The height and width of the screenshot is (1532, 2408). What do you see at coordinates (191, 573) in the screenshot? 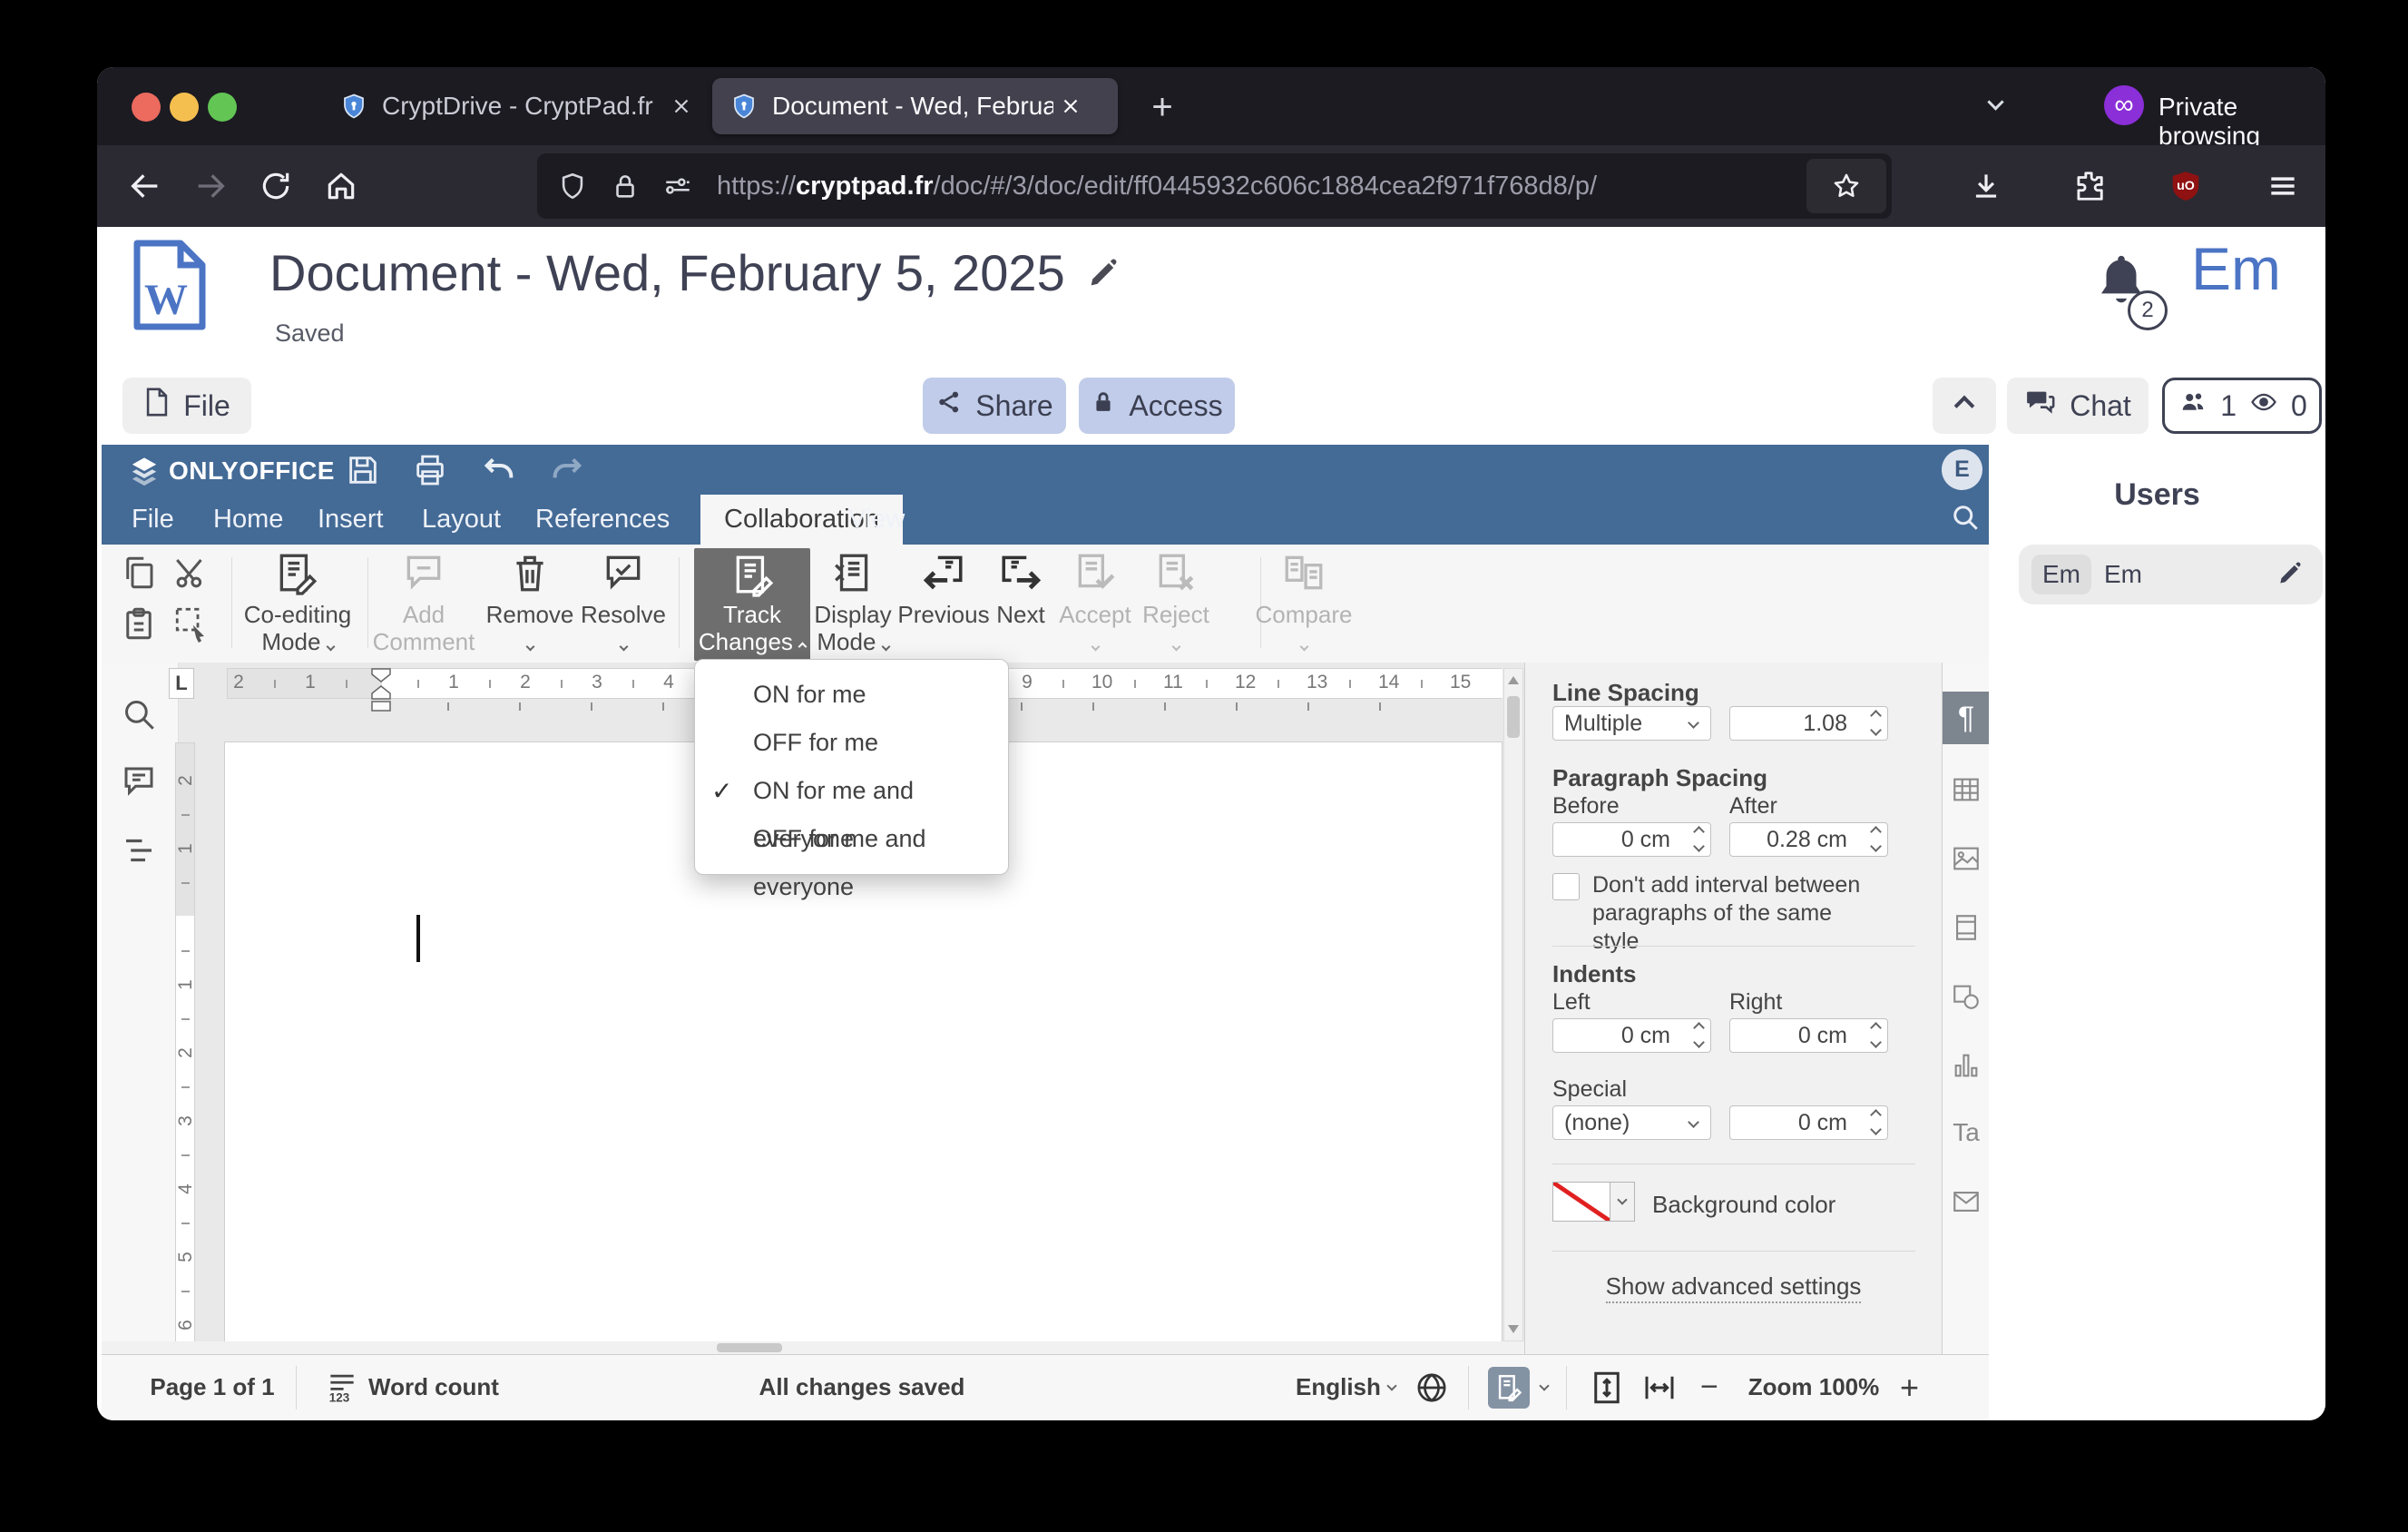
I see `cut-scissors-icon` at bounding box center [191, 573].